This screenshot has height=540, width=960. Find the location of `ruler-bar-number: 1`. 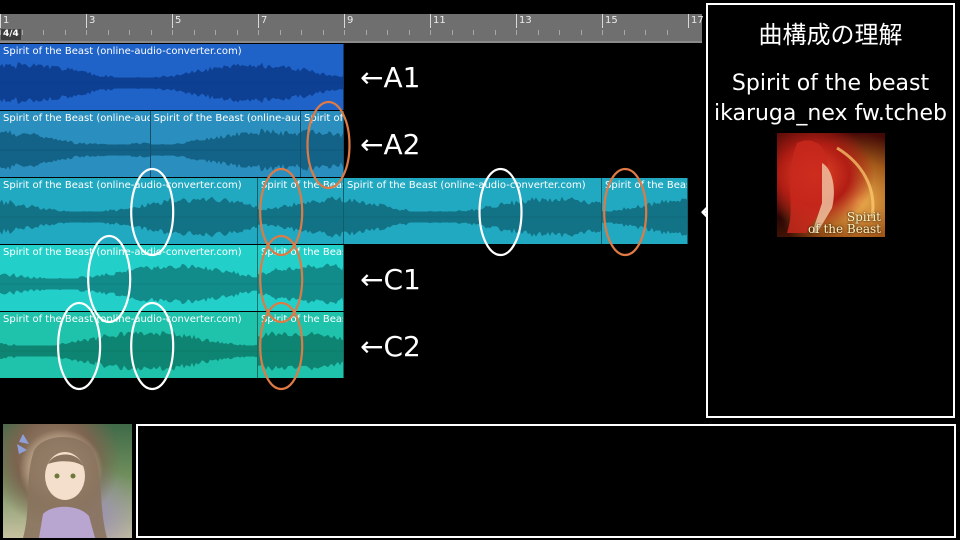

ruler-bar-number: 1 is located at coordinates (6, 20).